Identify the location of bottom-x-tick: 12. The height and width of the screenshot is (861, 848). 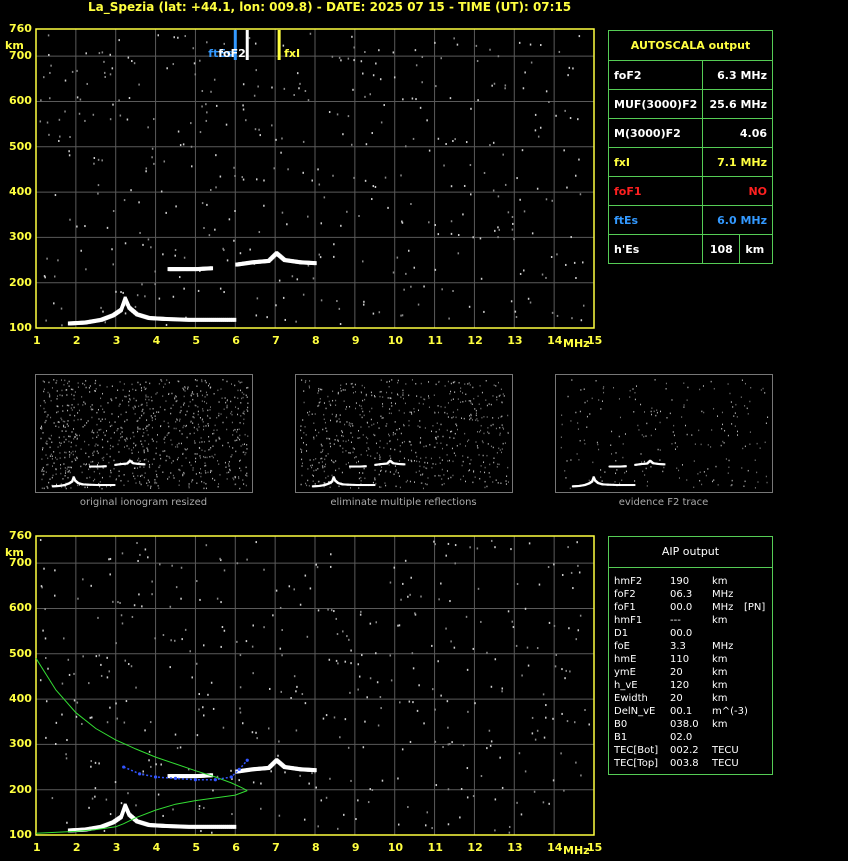
(475, 847).